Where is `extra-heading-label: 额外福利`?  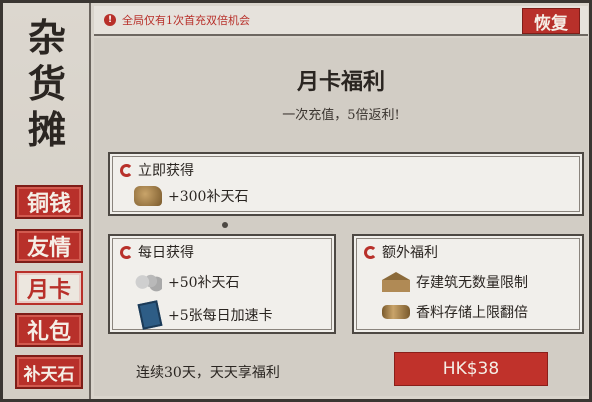 extra-heading-label: 额外福利 is located at coordinates (410, 253).